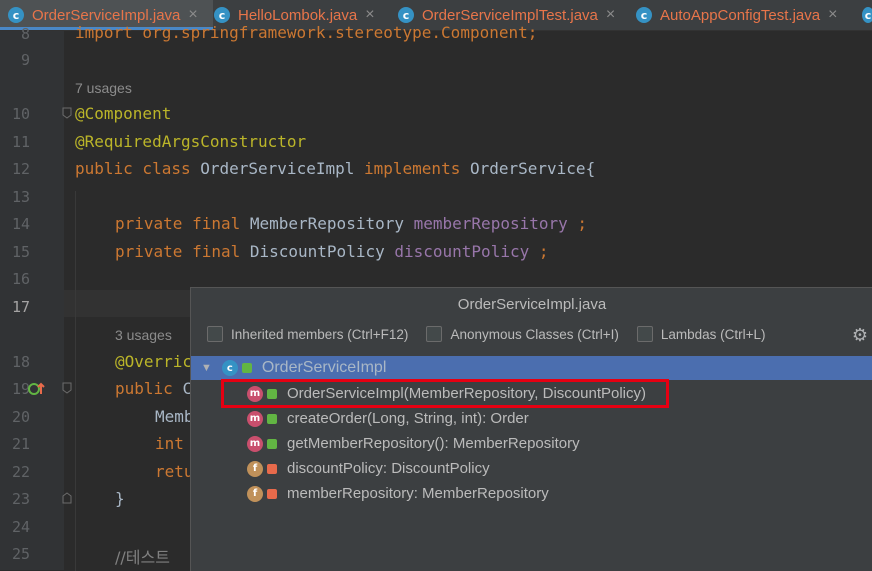 The width and height of the screenshot is (872, 571). Describe the element at coordinates (532, 304) in the screenshot. I see `popup-title: OrderServiceImpl.java` at that location.